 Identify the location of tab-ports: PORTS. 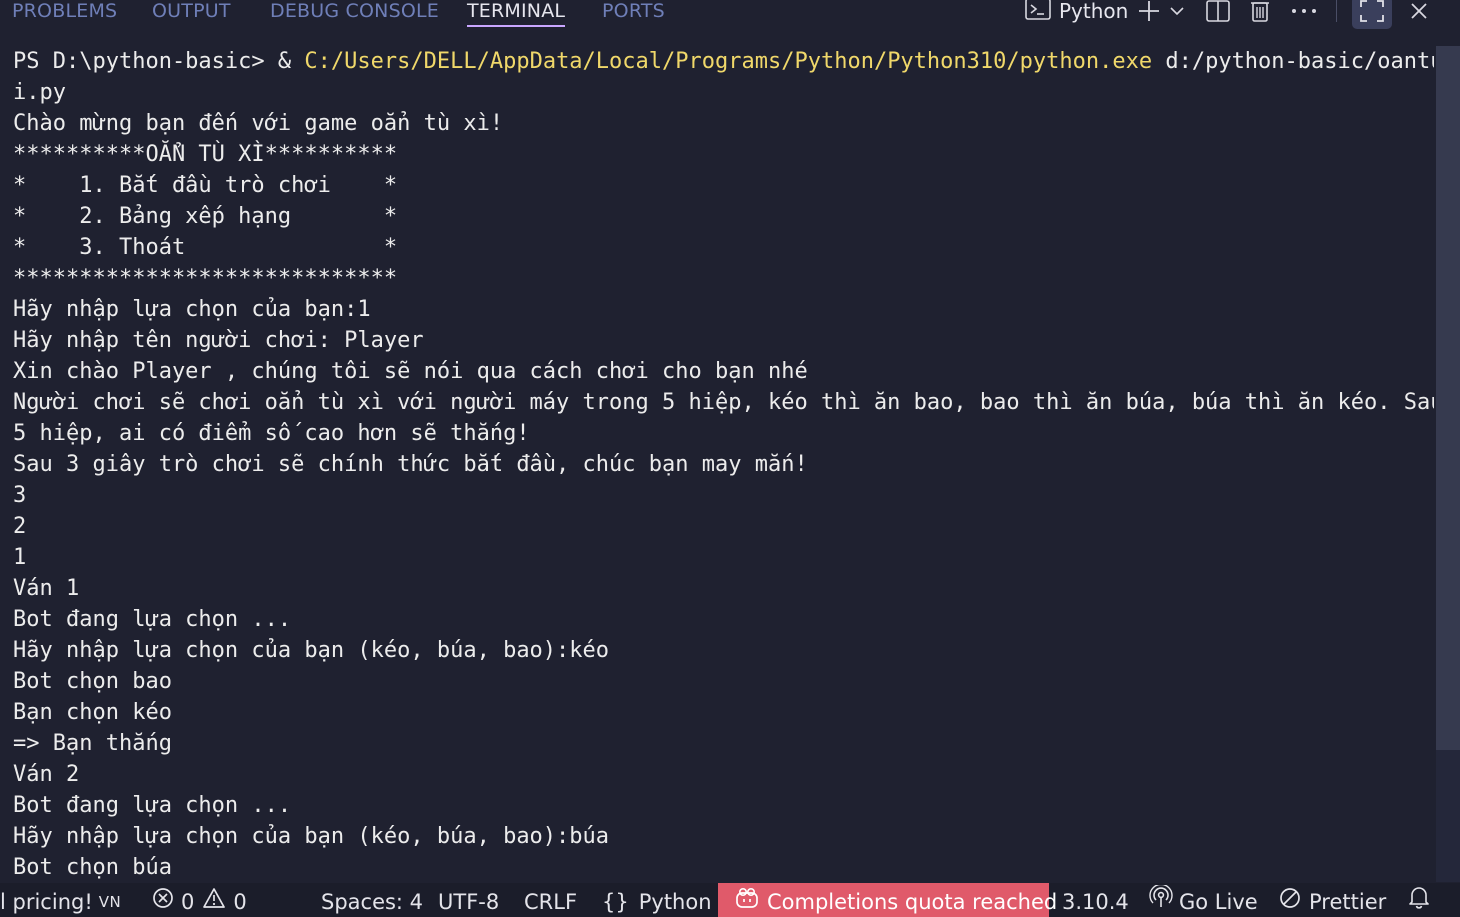
(633, 13).